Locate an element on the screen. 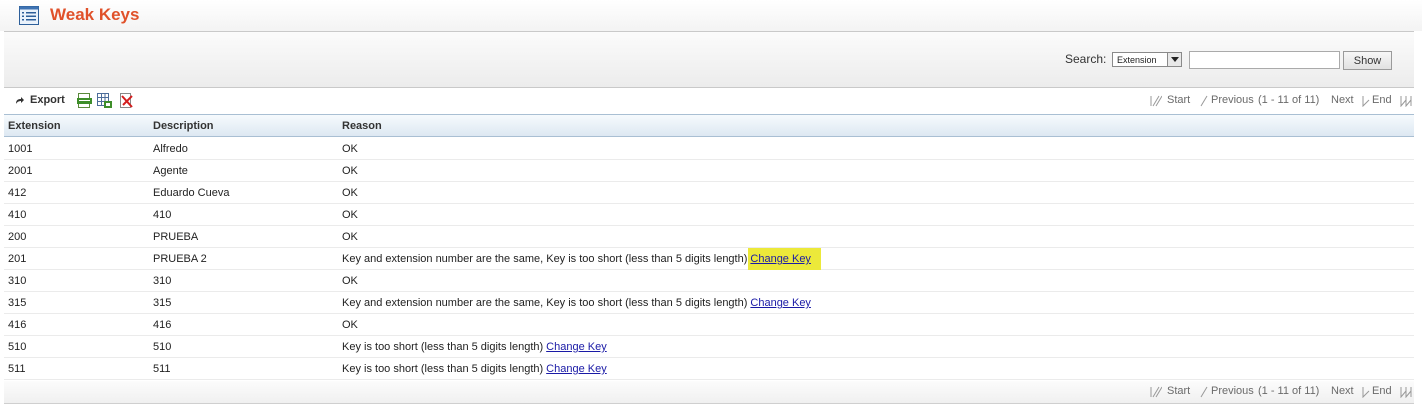  description-cell: 416 is located at coordinates (162, 325).